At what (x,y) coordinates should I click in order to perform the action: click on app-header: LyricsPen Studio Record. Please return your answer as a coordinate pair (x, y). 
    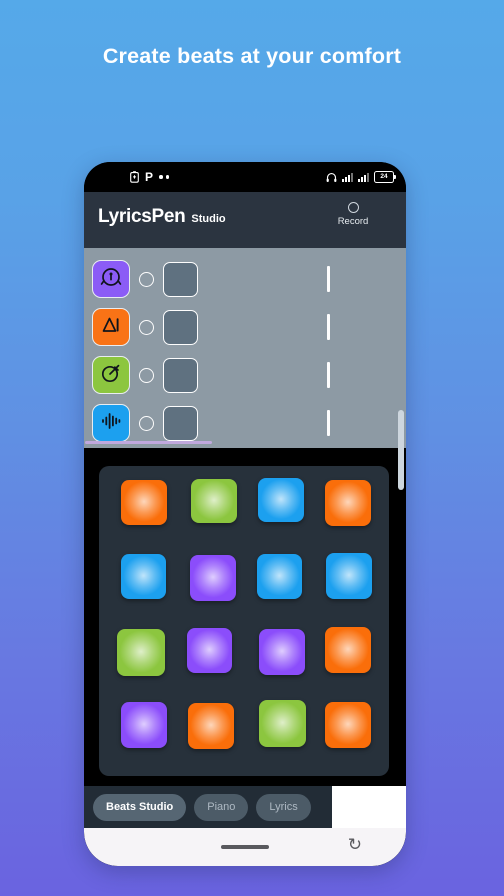
    Looking at the image, I should click on (245, 220).